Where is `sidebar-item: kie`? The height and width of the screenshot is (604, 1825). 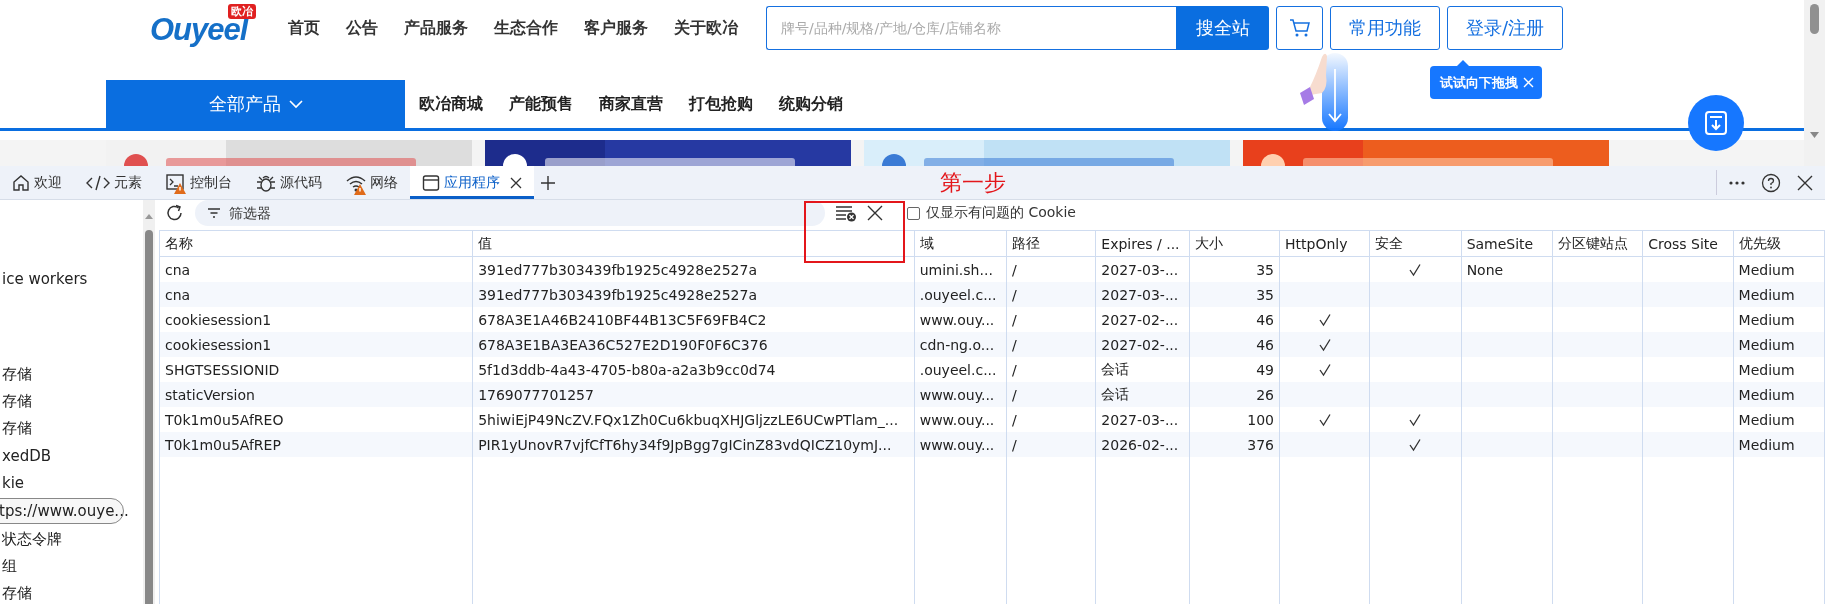 sidebar-item: kie is located at coordinates (72, 482).